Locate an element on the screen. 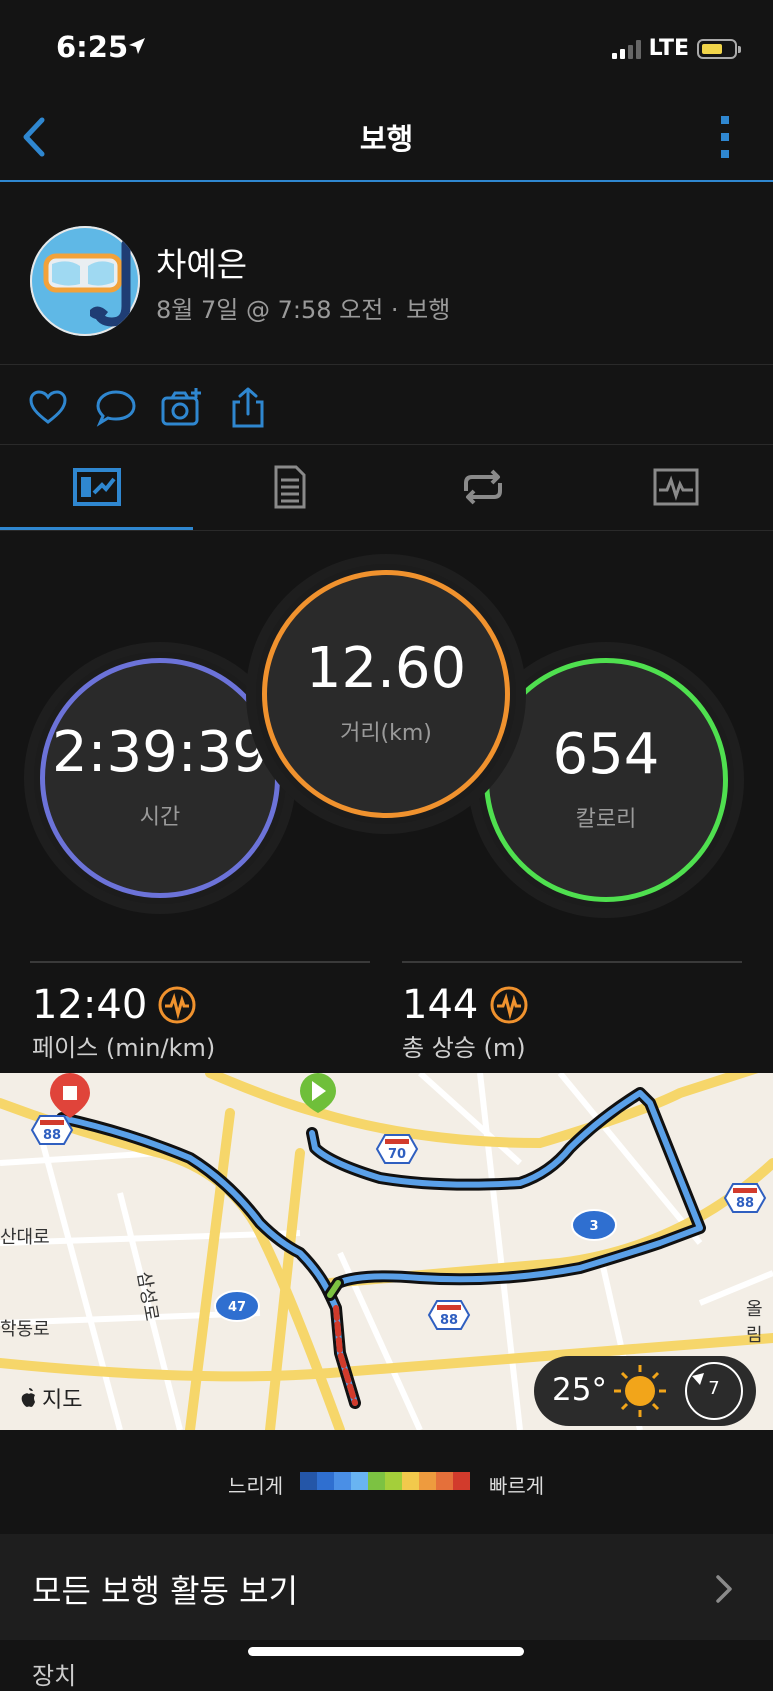  status-icons: LTE is located at coordinates (676, 48).